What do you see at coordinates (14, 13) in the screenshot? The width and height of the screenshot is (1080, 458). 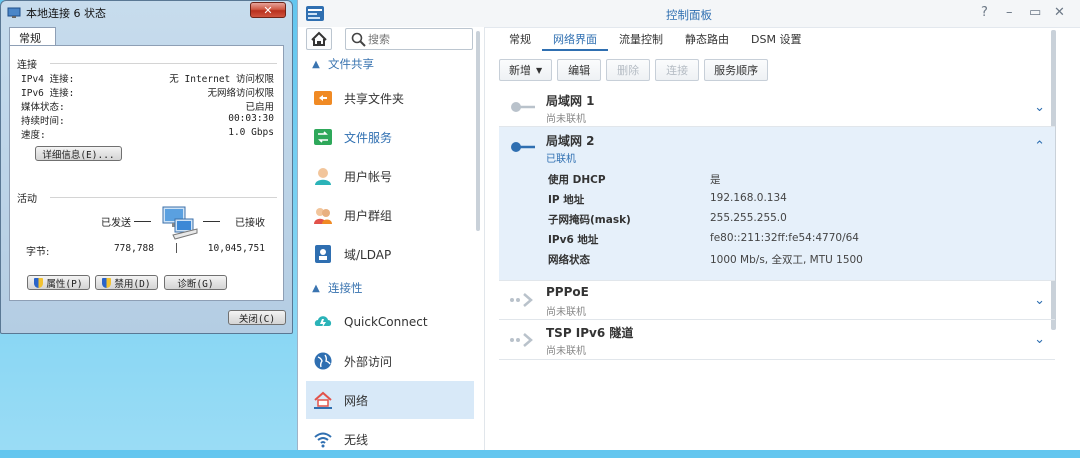 I see `network-adapter-icon` at bounding box center [14, 13].